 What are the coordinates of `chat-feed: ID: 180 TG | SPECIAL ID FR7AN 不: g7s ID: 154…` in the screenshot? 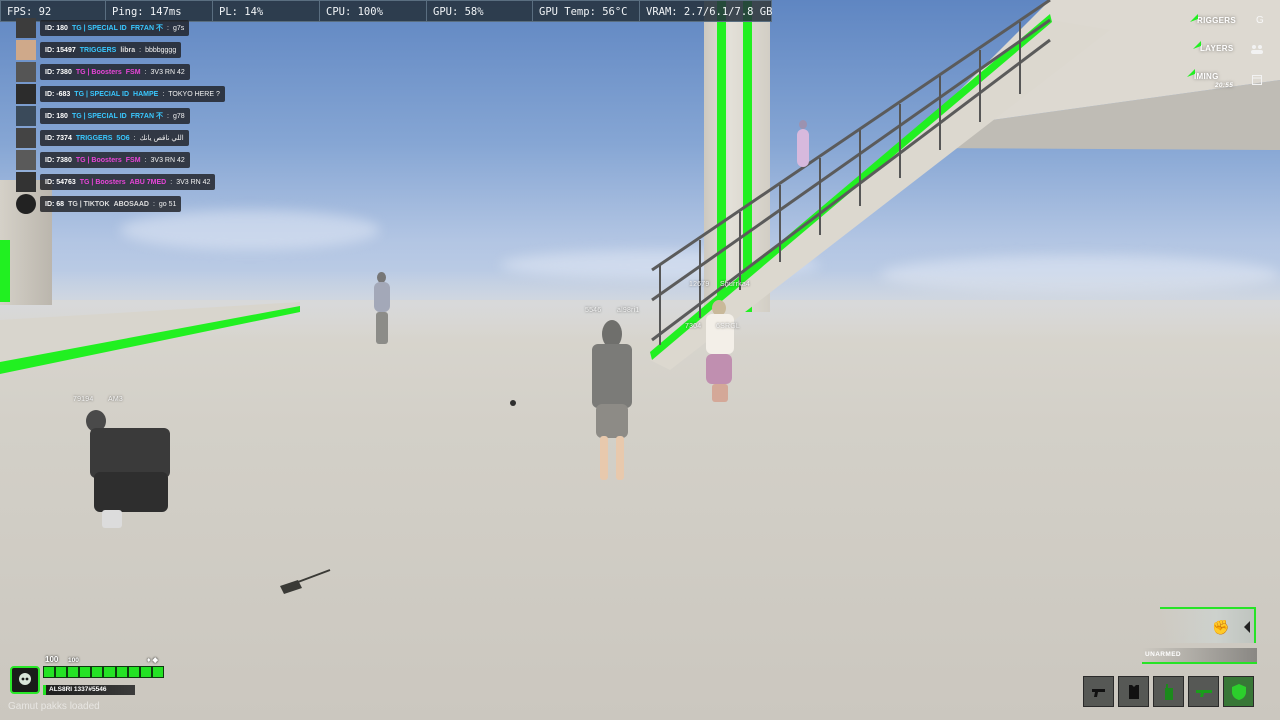 It's located at (136, 116).